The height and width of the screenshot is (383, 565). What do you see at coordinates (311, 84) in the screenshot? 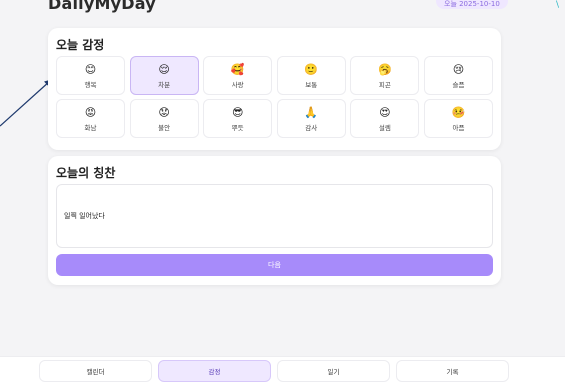
I see `emotion-label: 보통` at bounding box center [311, 84].